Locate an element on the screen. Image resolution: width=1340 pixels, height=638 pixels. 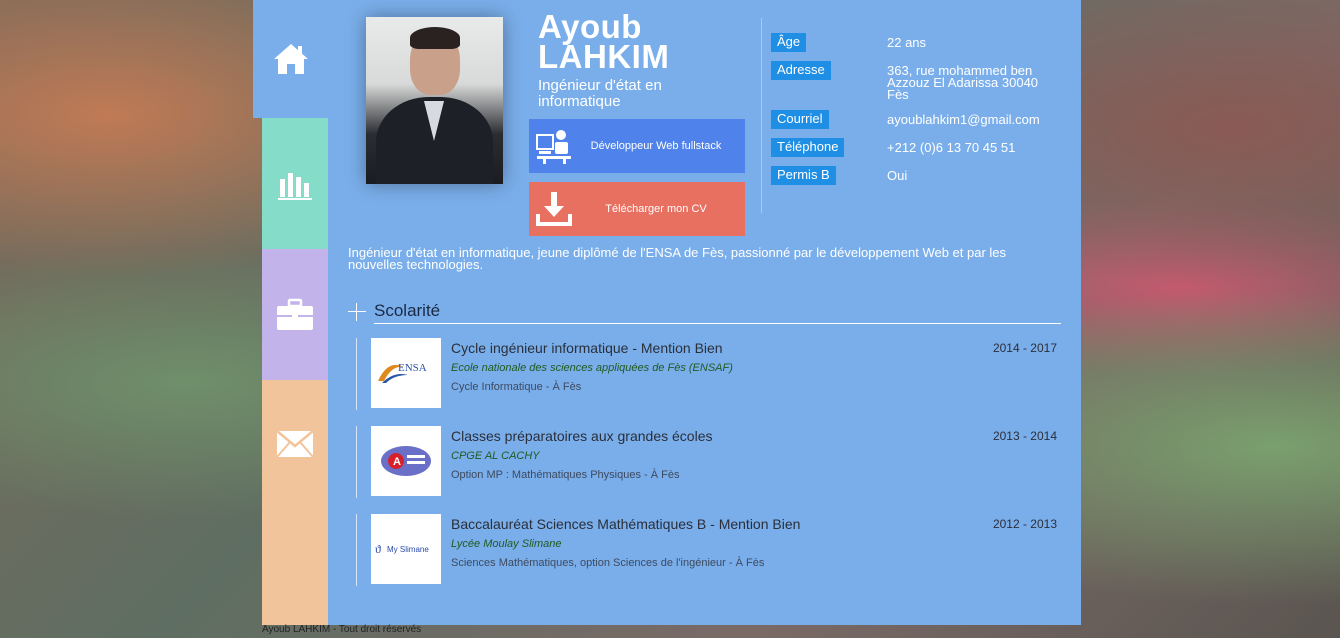
education-detail: Cycle Informatique - À Fès is located at coordinates (516, 387).